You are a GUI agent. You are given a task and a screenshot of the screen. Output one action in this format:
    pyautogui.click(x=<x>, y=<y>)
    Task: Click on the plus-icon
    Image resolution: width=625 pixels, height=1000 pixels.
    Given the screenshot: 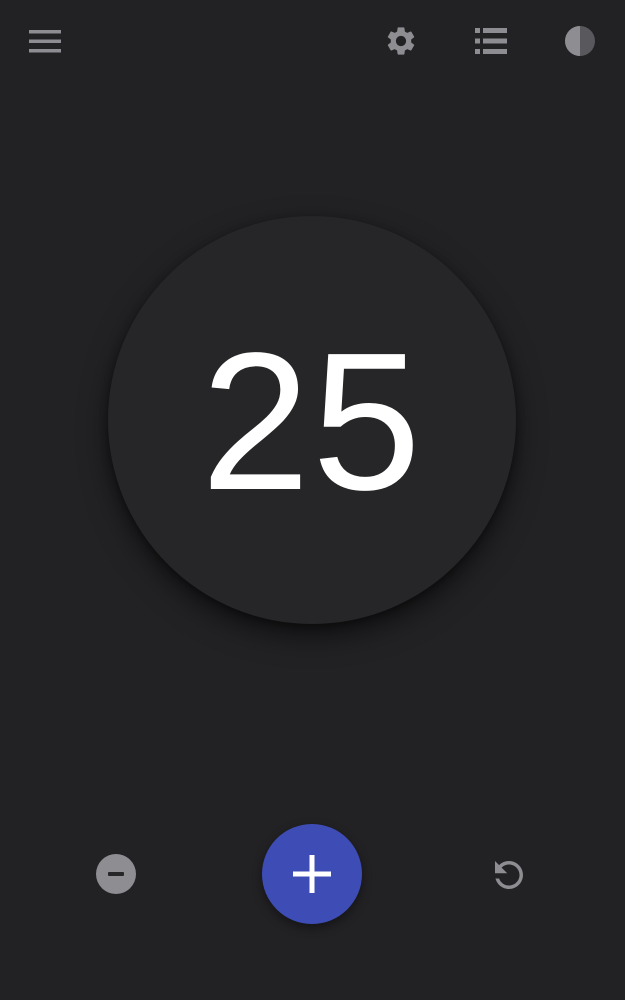 What is the action you would take?
    pyautogui.click(x=312, y=874)
    